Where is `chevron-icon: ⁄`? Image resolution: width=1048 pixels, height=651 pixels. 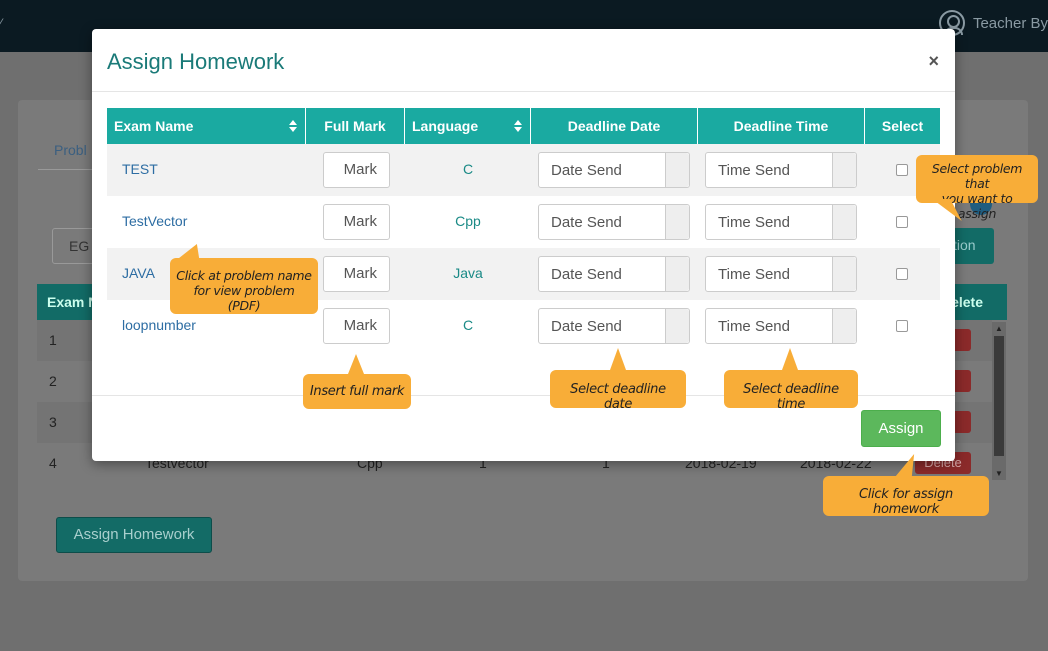 chevron-icon: ⁄ is located at coordinates (1, 23).